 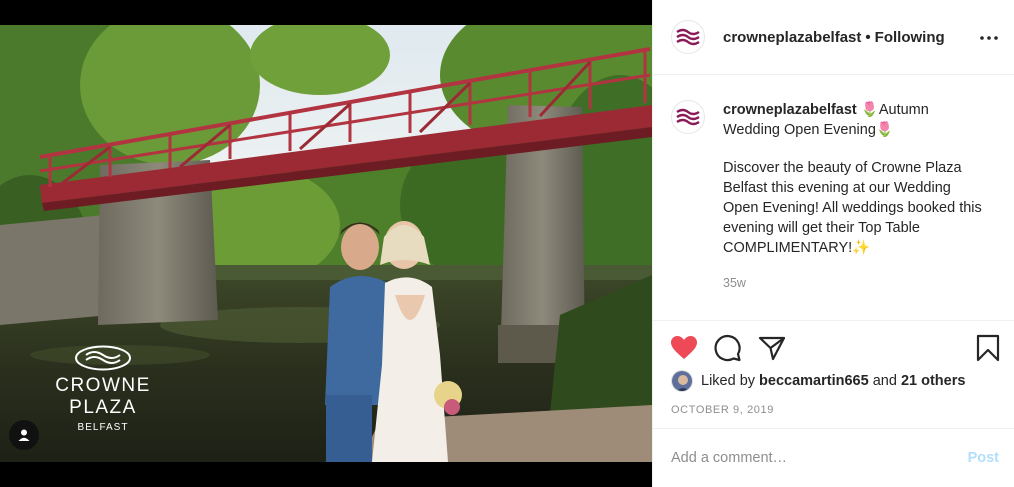 I want to click on tagged-users-button, so click(x=24, y=435).